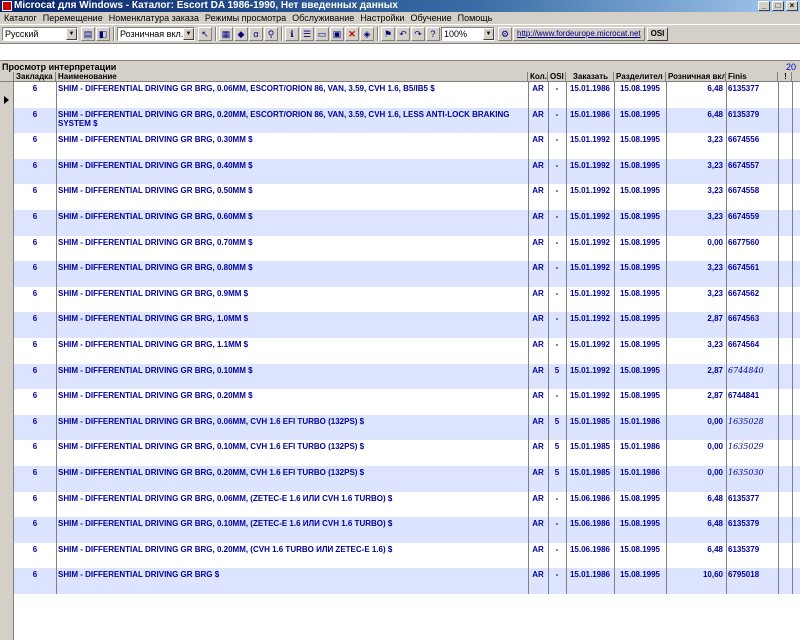  What do you see at coordinates (7, 77) in the screenshot?
I see `select-all-checkbox` at bounding box center [7, 77].